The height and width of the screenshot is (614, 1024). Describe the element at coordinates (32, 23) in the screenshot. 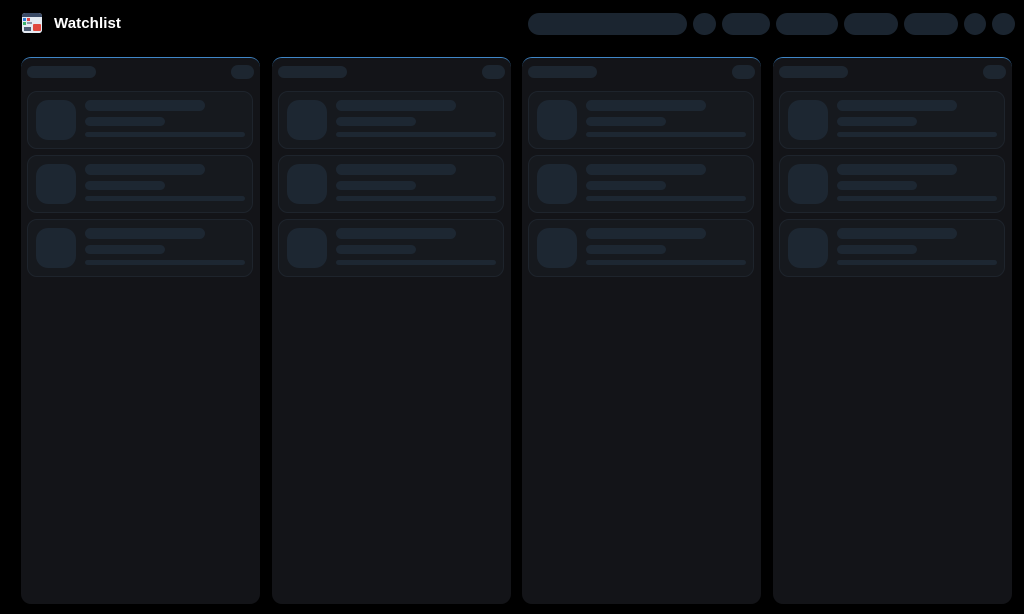

I see `watchlist-app-icon` at that location.